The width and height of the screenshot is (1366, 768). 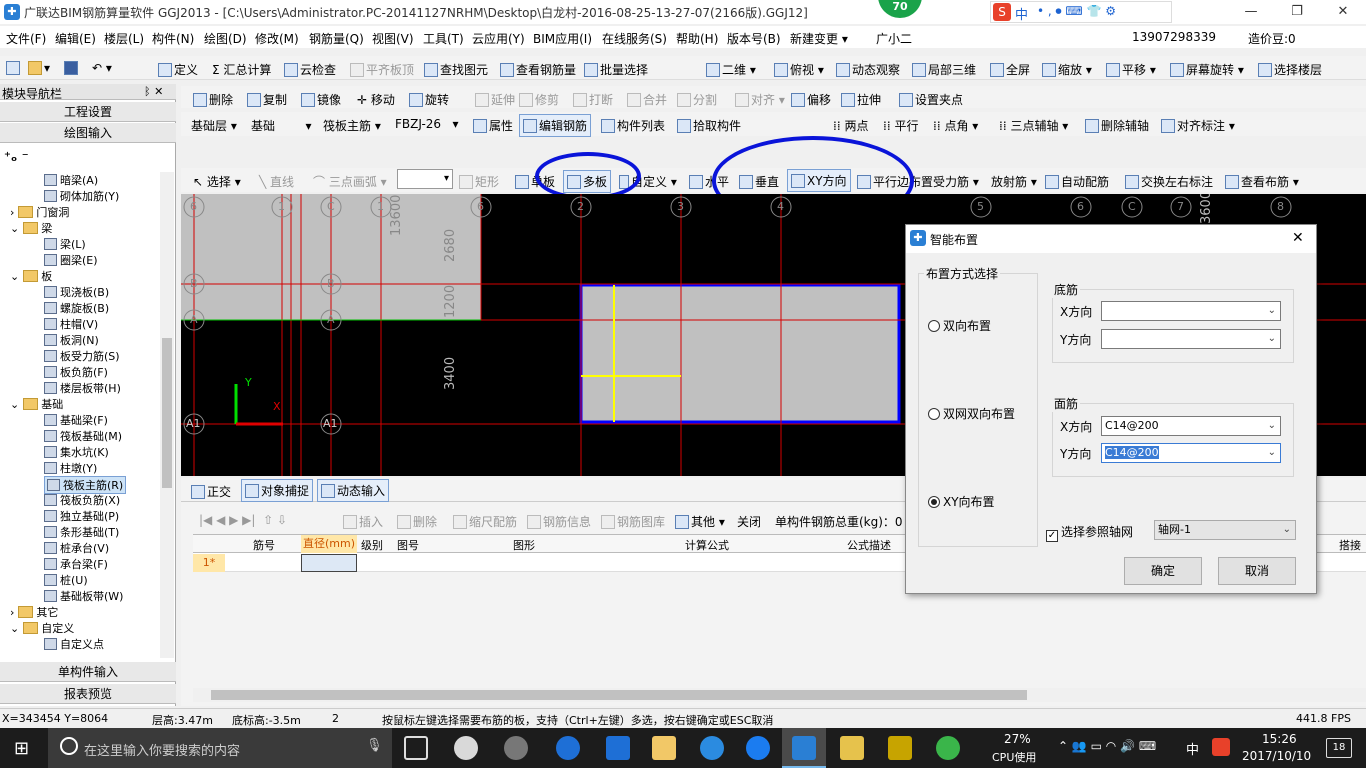 What do you see at coordinates (819, 38) in the screenshot?
I see `menu-new-change: 新建变更 ▾` at bounding box center [819, 38].